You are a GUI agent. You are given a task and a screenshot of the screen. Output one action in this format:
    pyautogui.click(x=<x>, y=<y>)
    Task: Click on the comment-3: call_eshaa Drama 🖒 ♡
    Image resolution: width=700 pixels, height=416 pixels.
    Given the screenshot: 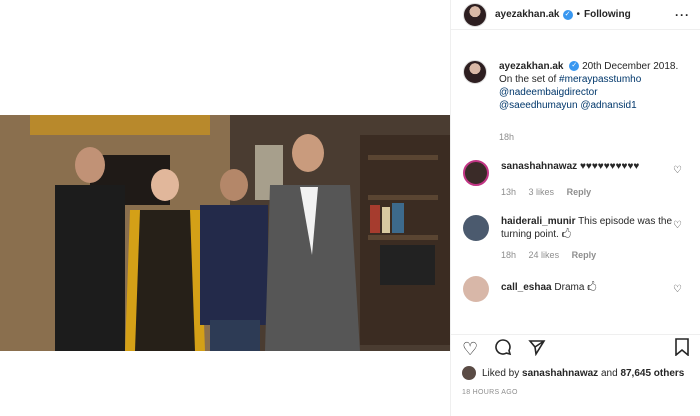 What is the action you would take?
    pyautogui.click(x=575, y=289)
    